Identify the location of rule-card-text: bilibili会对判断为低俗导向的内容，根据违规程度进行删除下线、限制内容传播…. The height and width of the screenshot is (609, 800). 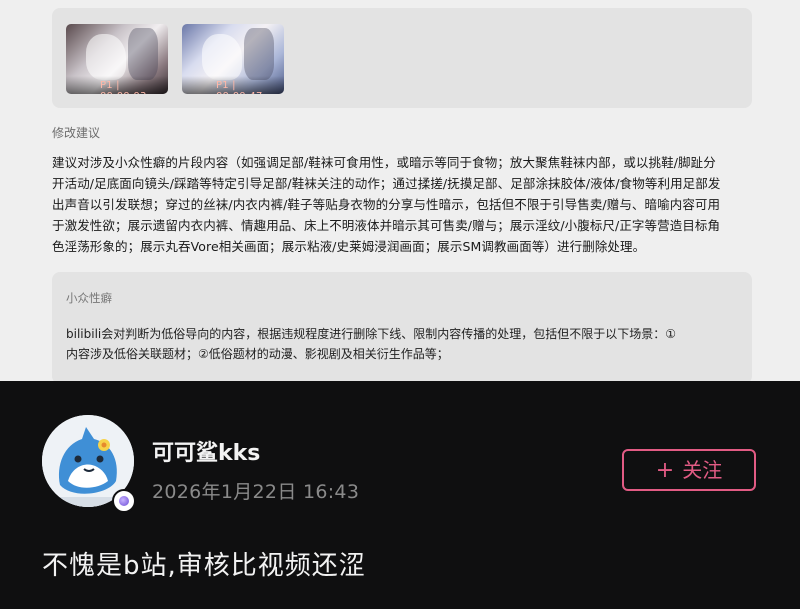
(402, 344).